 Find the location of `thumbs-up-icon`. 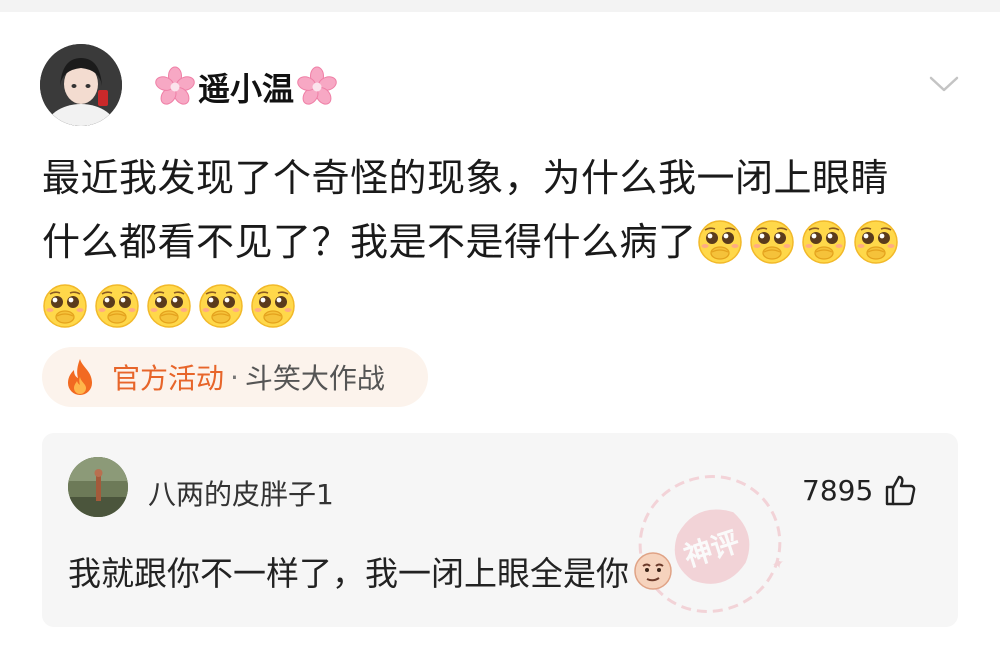

thumbs-up-icon is located at coordinates (901, 490).